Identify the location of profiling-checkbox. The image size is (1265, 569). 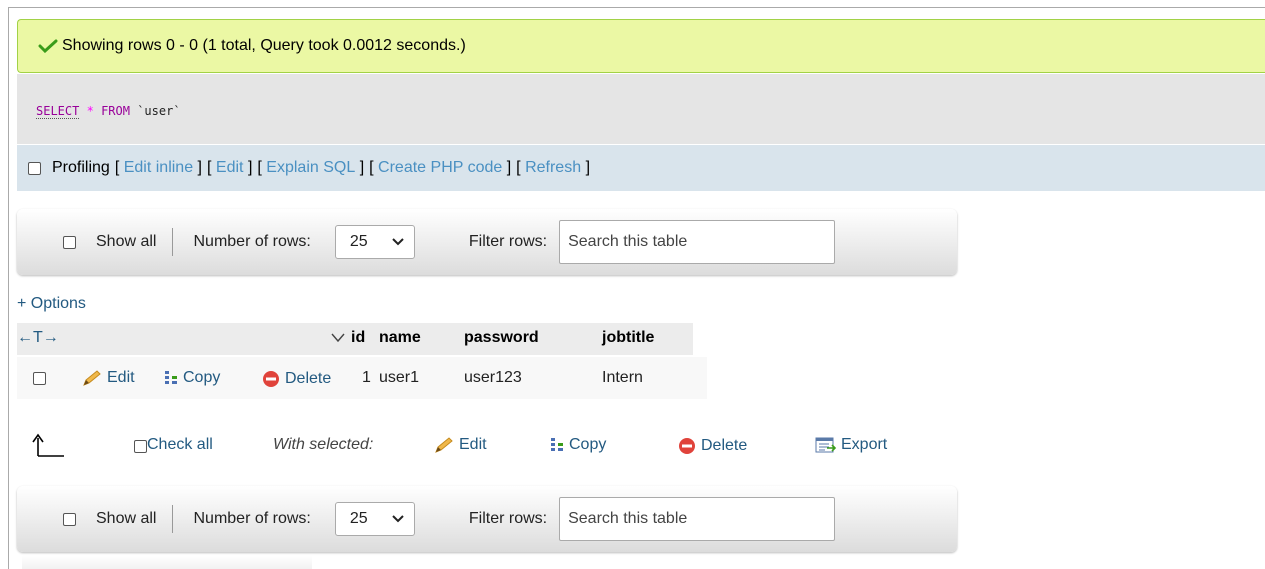
(34, 168).